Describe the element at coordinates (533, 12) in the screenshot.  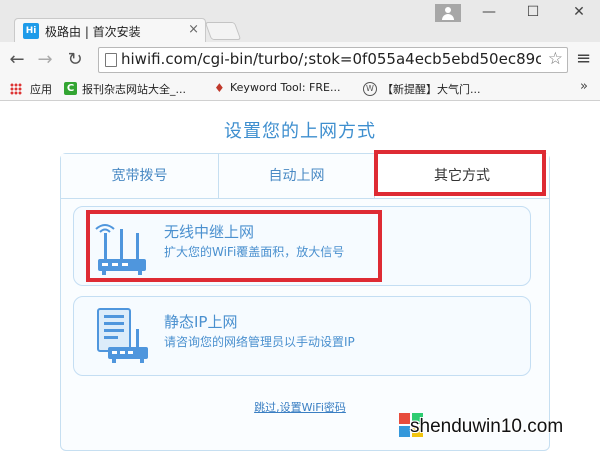
I see `maximize-icon: ☐` at that location.